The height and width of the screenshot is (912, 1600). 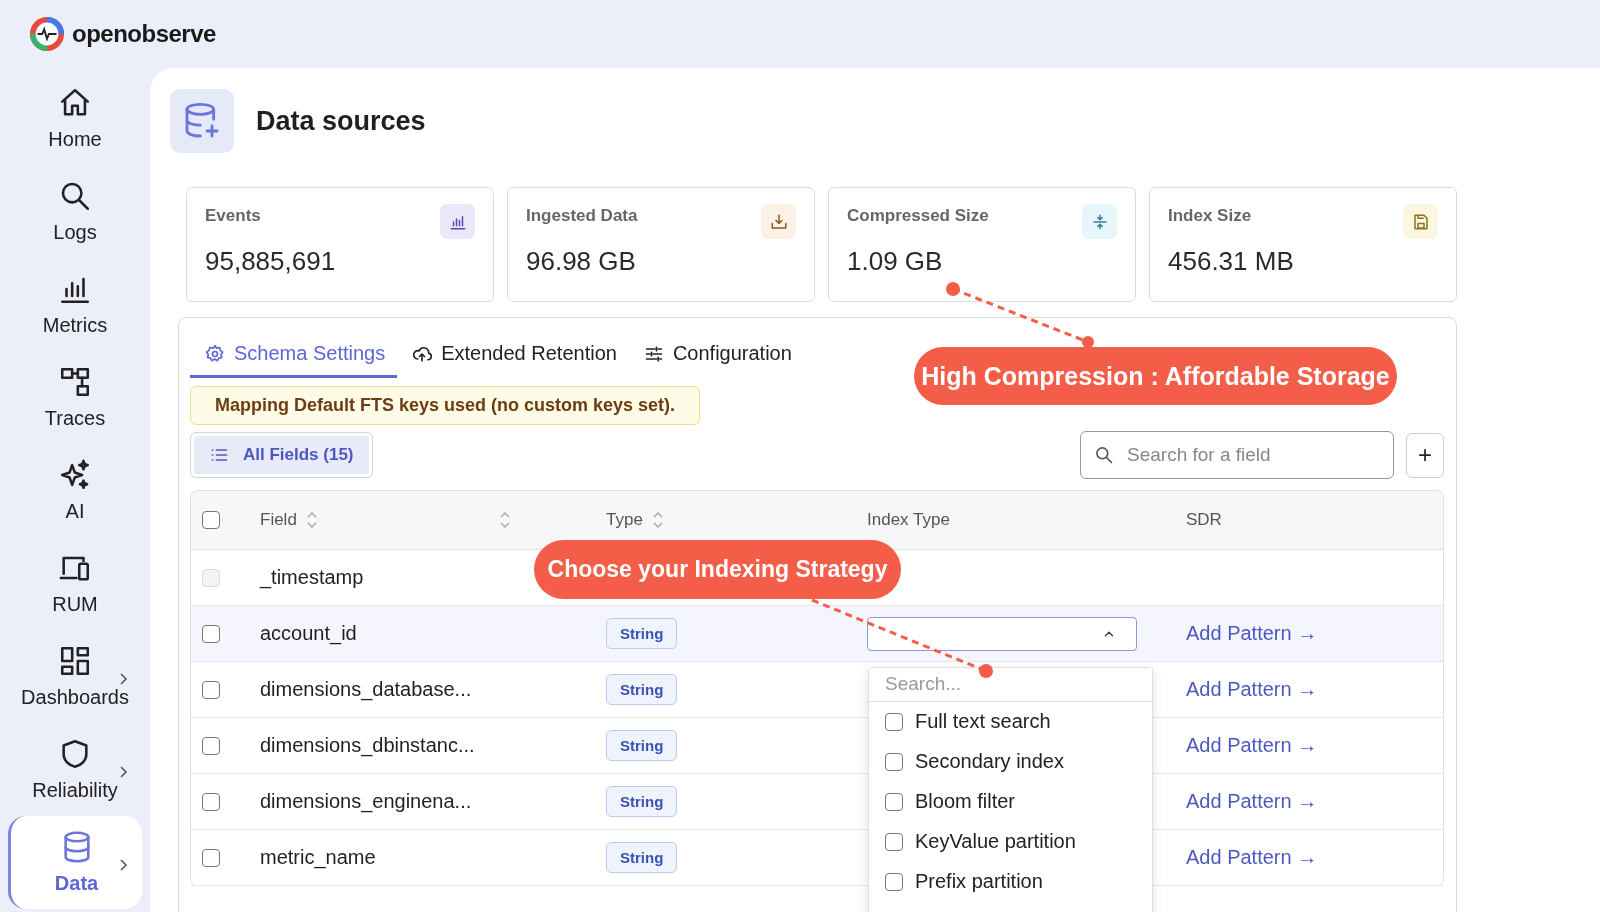 I want to click on column-header: Type, so click(x=624, y=520).